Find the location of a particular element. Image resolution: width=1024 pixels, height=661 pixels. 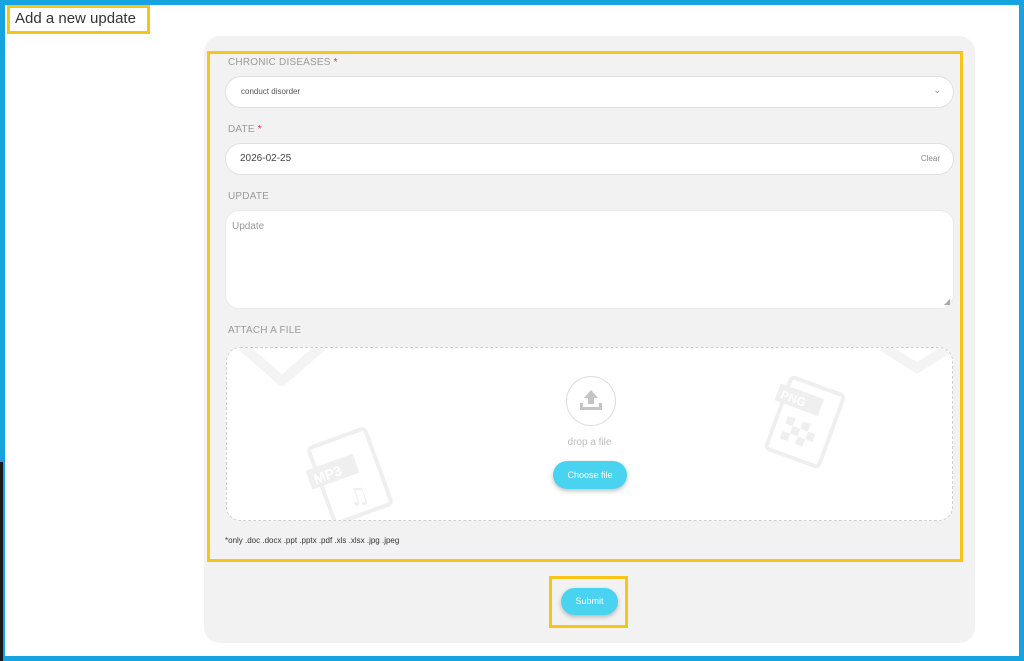

date-label-text: DATE is located at coordinates (241, 129).